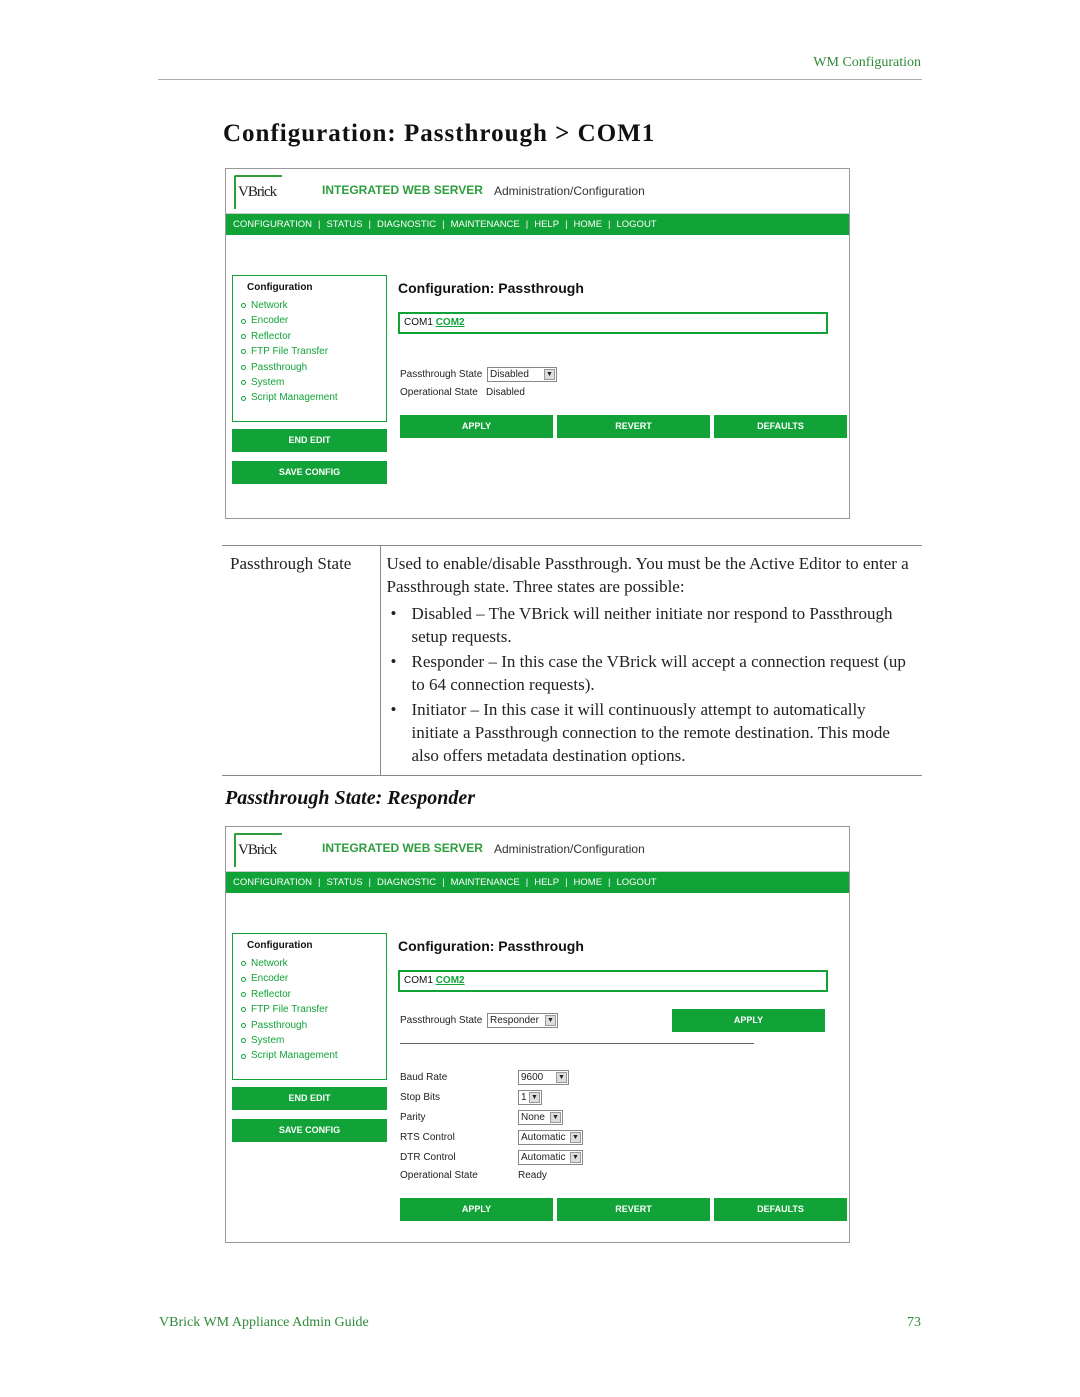  Describe the element at coordinates (577, 1043) in the screenshot. I see `divider` at that location.